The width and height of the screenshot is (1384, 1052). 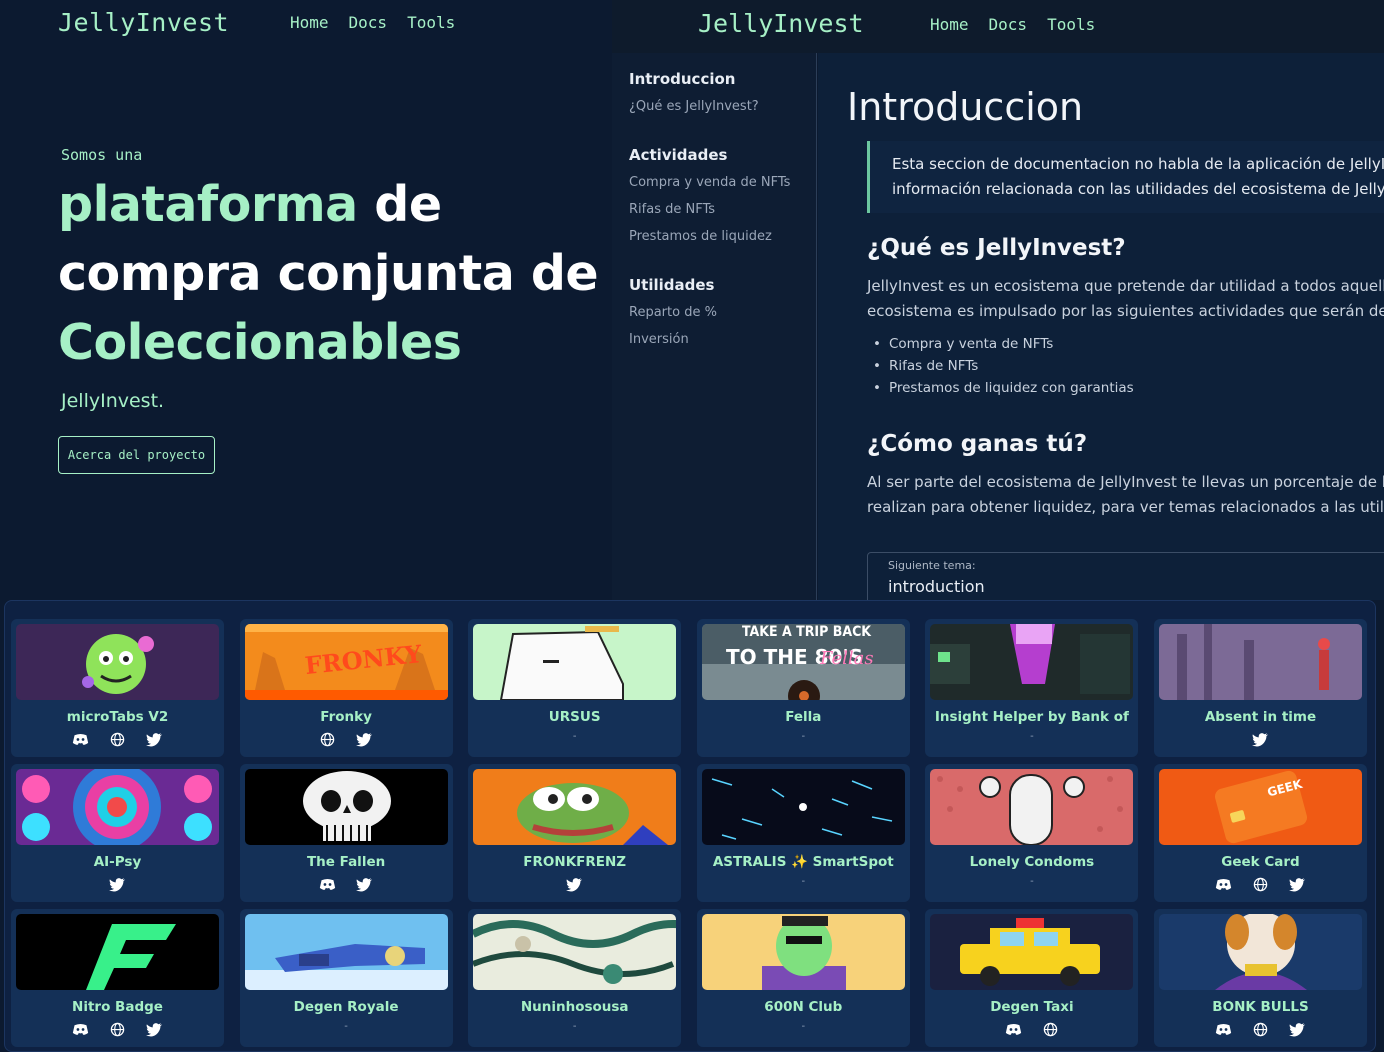 I want to click on collection-name: URSUS, so click(x=574, y=717).